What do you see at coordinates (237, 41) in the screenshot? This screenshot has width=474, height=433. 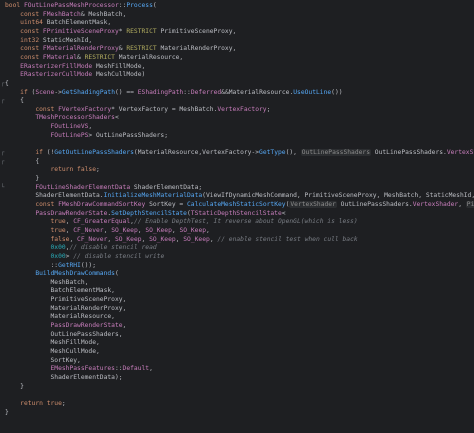 I see `code-line: int32 StaticMeshId,` at bounding box center [237, 41].